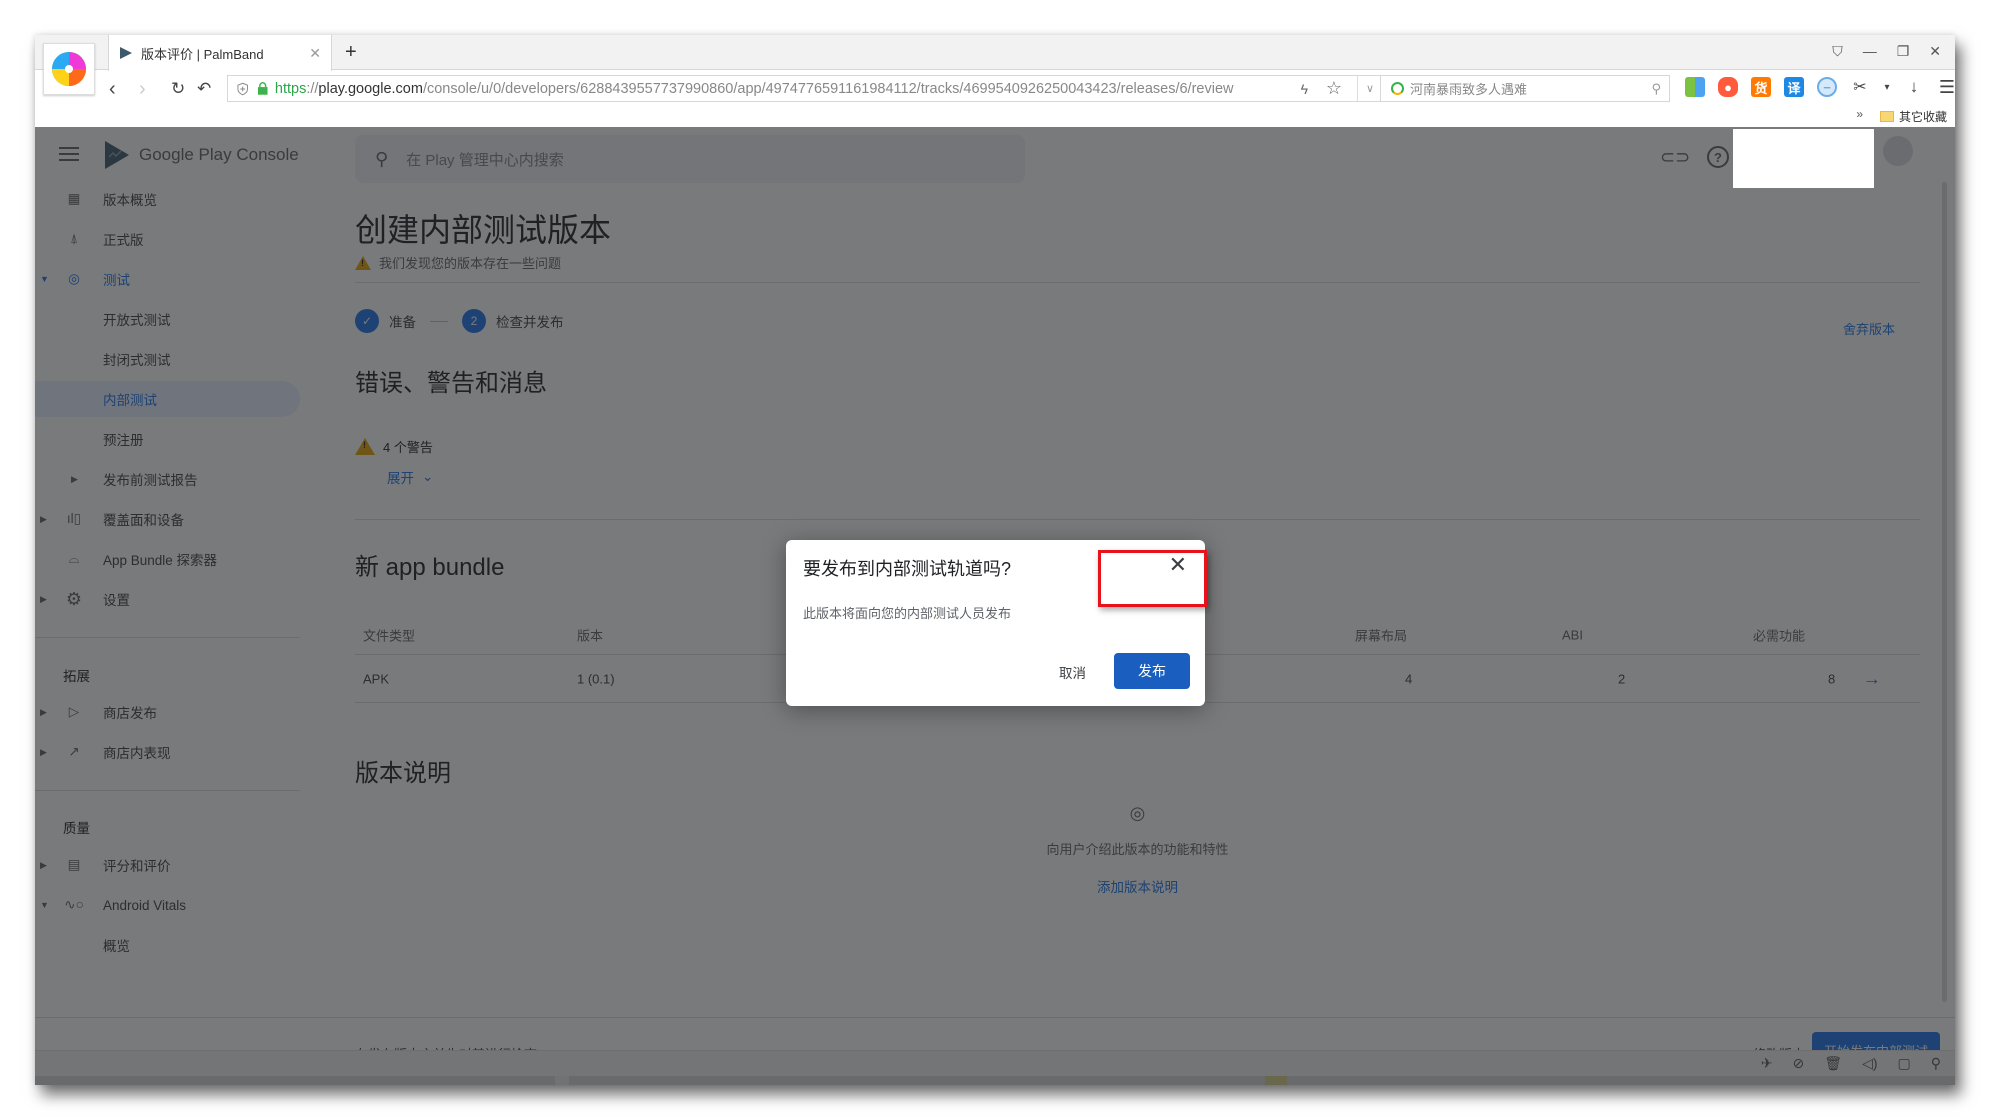 This screenshot has width=1990, height=1118. What do you see at coordinates (1152, 671) in the screenshot?
I see `publish-button: 发布` at bounding box center [1152, 671].